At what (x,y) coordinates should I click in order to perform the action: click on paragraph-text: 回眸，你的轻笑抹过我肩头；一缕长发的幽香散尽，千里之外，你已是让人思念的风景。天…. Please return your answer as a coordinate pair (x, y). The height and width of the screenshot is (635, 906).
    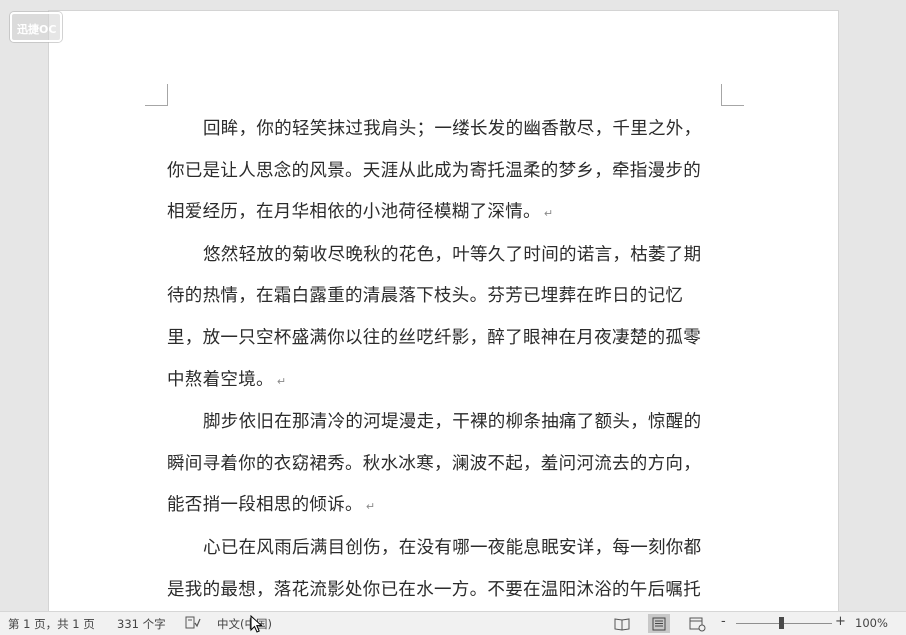
    Looking at the image, I should click on (434, 171).